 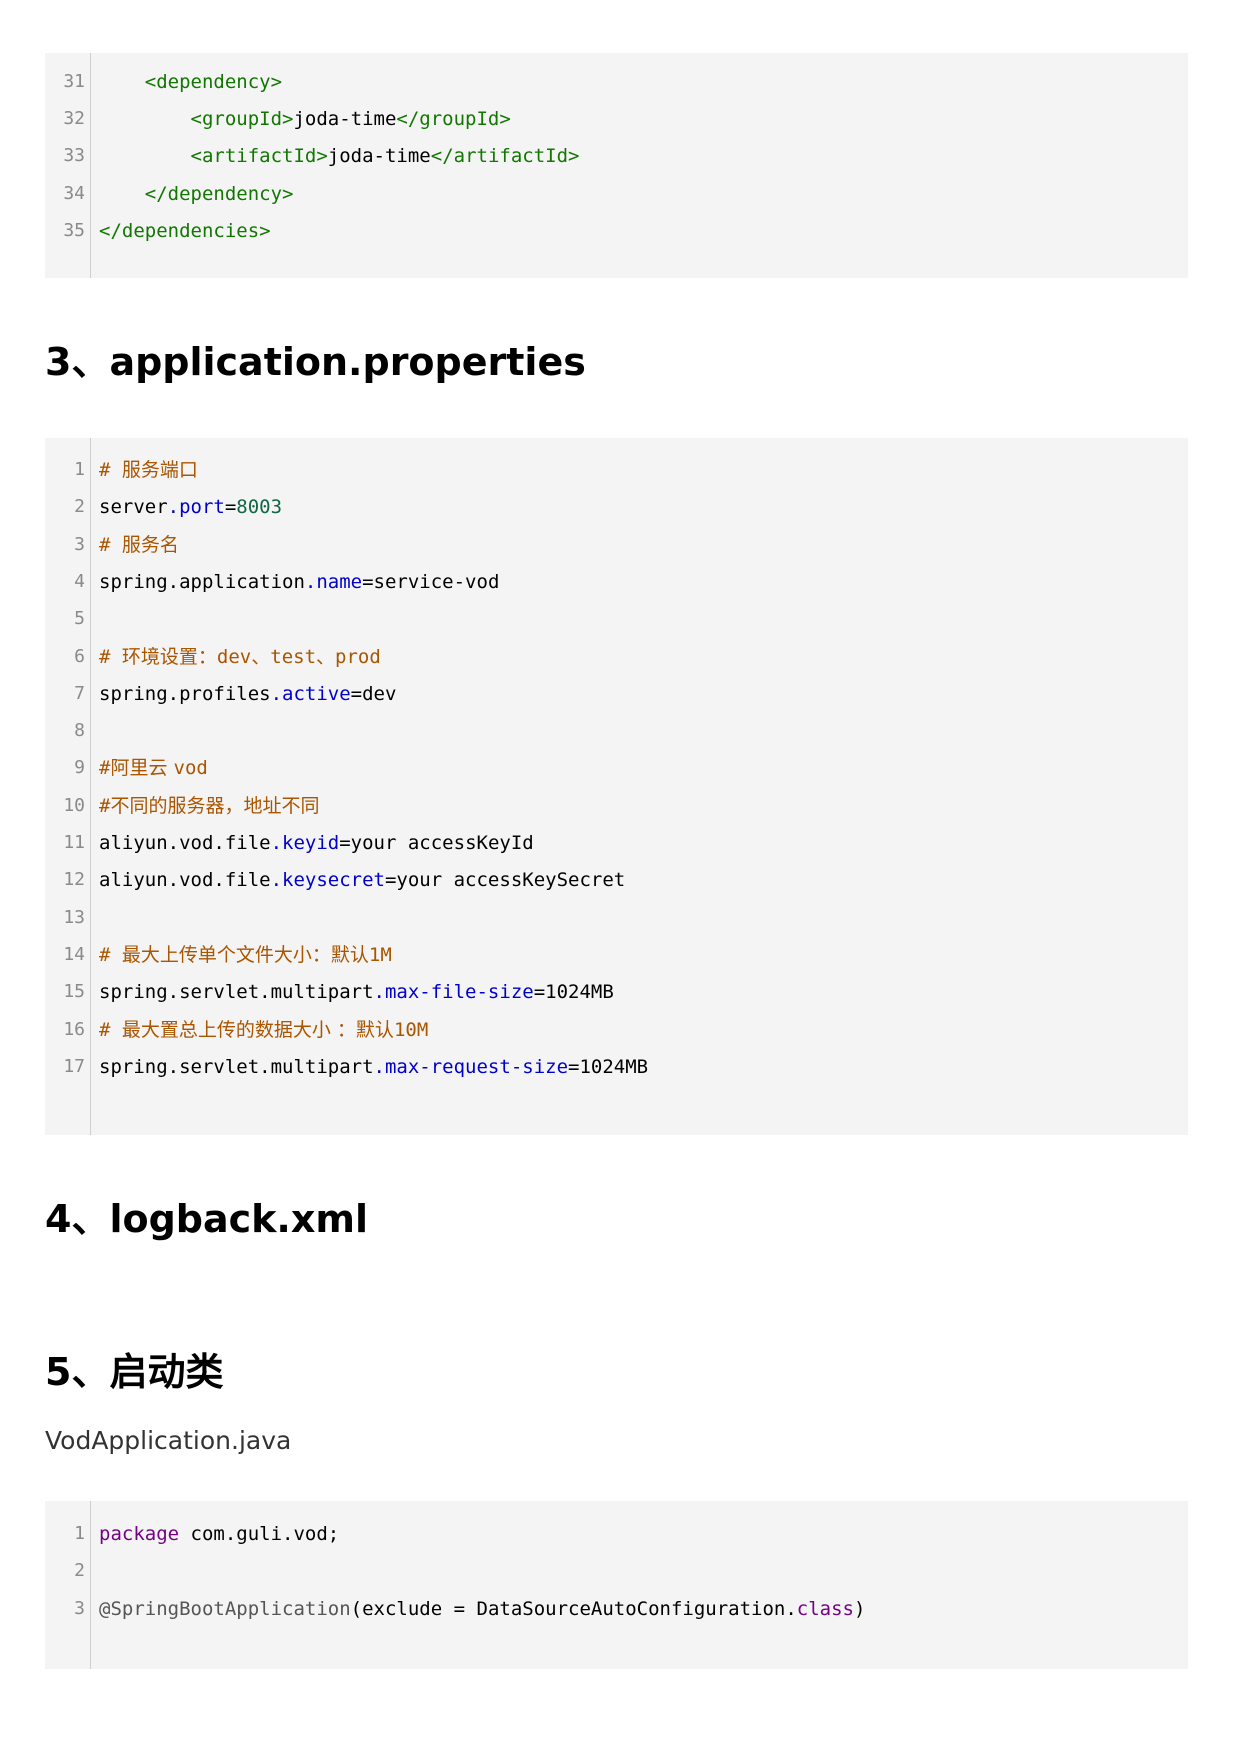 I want to click on code-text: <dependency>, so click(x=190, y=82).